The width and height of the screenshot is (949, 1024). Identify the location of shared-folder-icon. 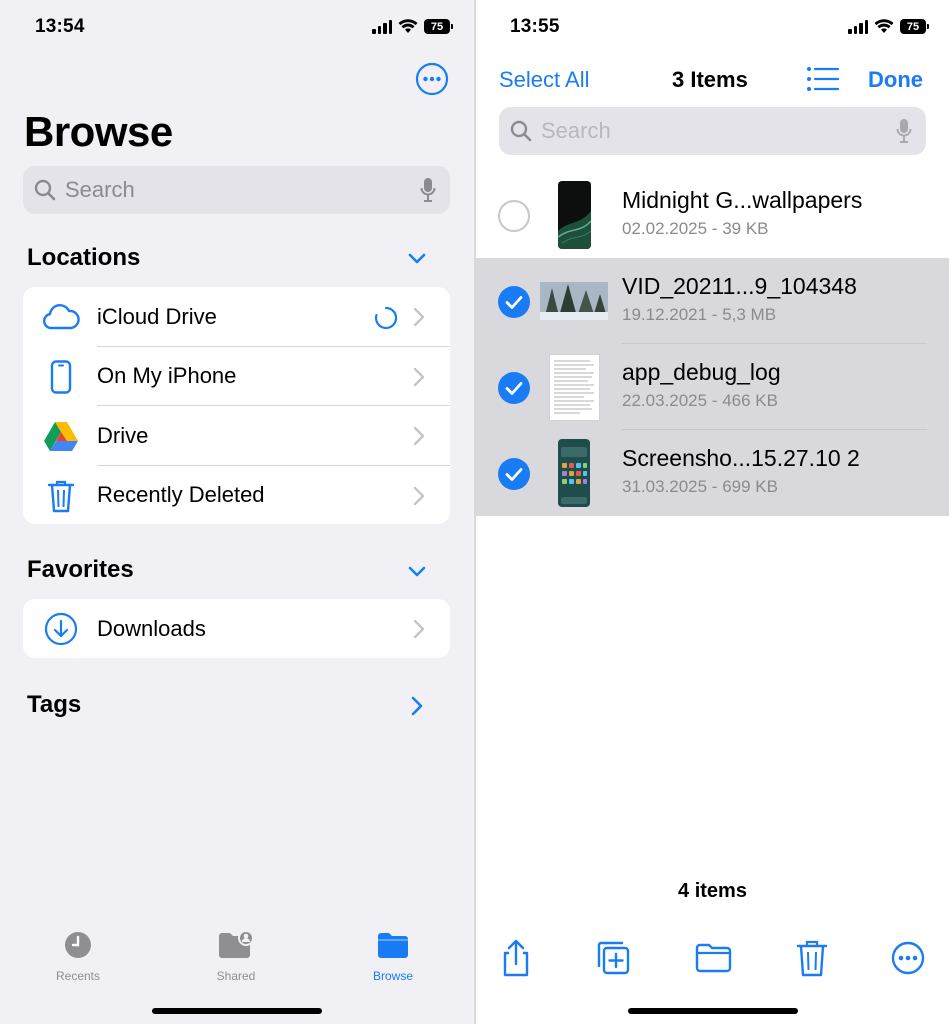
(236, 944).